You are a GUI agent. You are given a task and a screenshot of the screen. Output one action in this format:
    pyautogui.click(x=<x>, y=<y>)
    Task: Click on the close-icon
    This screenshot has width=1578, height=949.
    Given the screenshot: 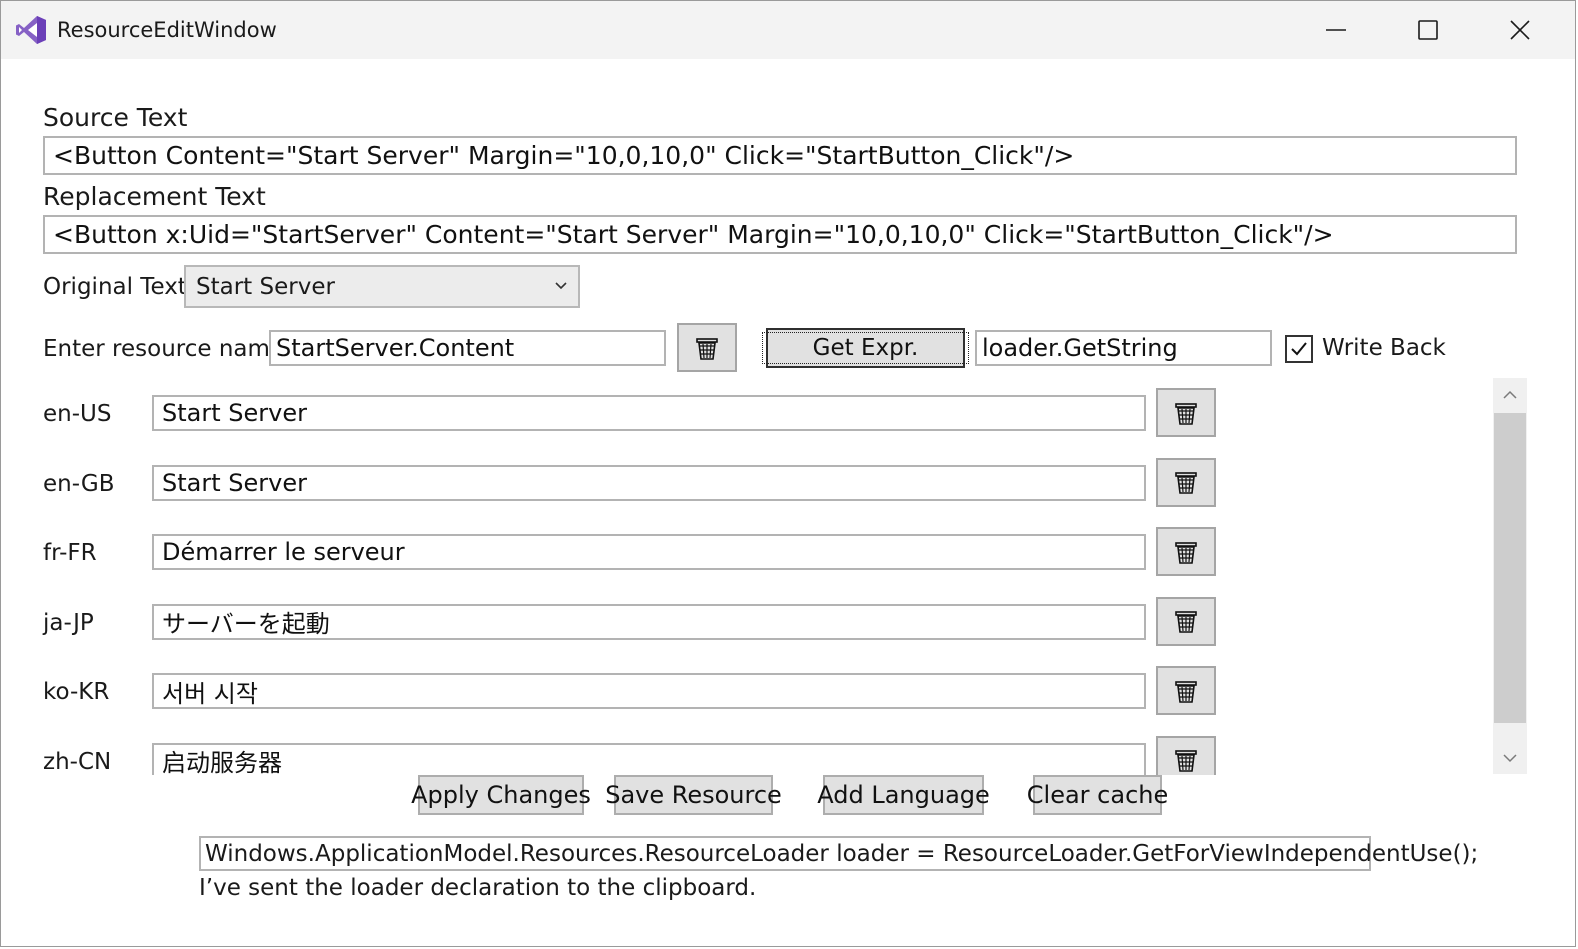 What is the action you would take?
    pyautogui.click(x=1520, y=30)
    